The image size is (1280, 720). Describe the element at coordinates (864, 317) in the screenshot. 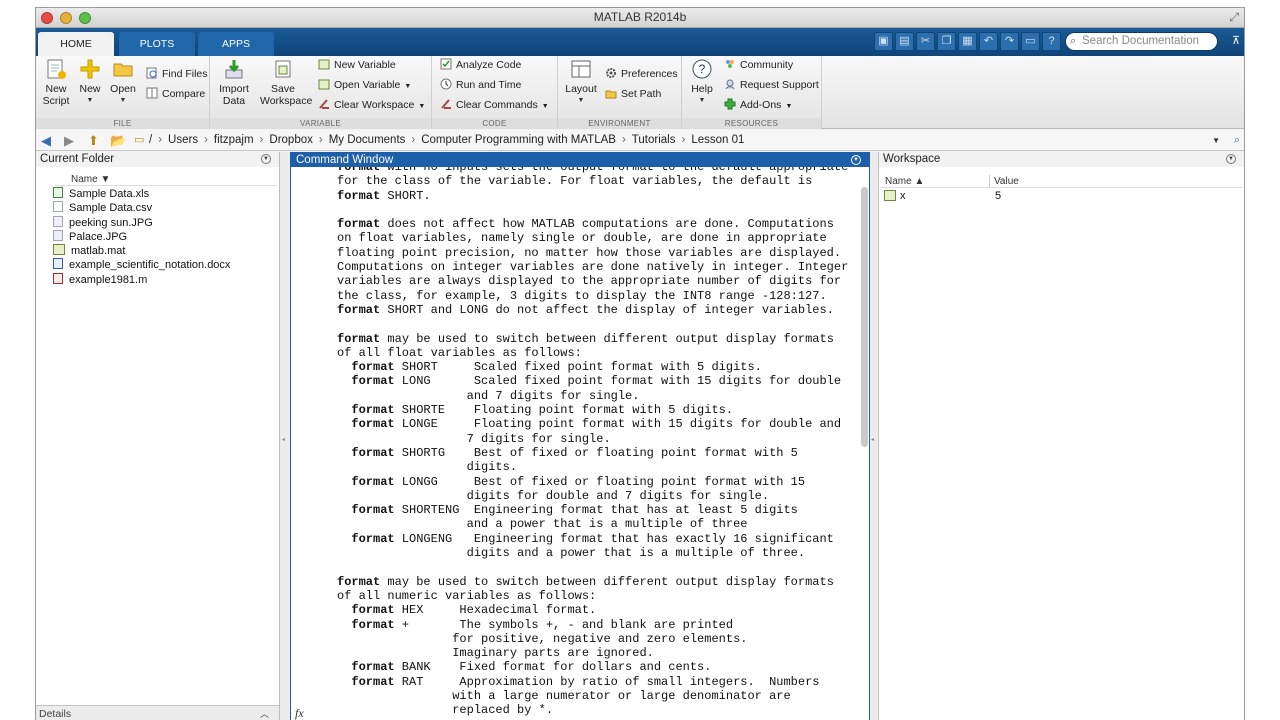

I see `vertical-scrollbar` at that location.